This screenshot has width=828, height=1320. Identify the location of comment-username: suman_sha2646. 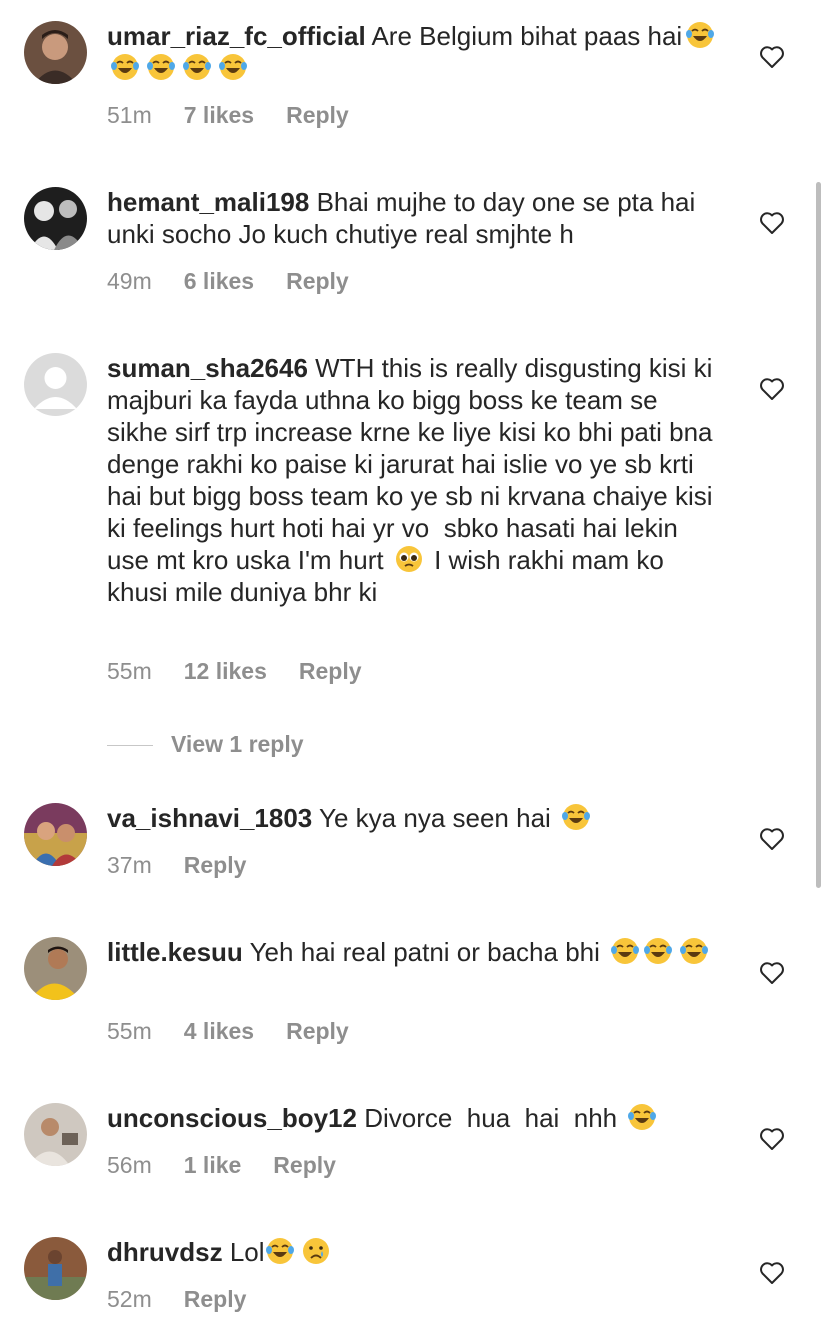
(207, 368).